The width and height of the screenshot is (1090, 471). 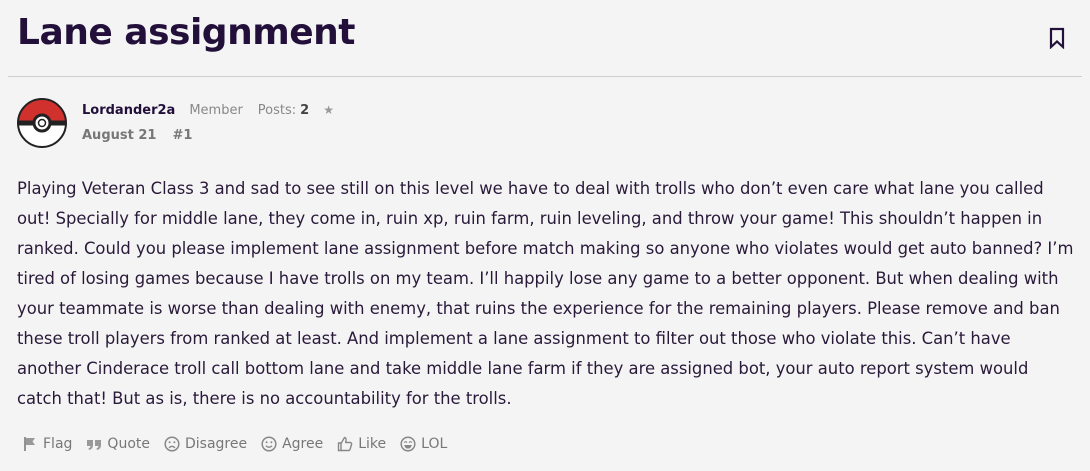 I want to click on frown-icon, so click(x=172, y=444).